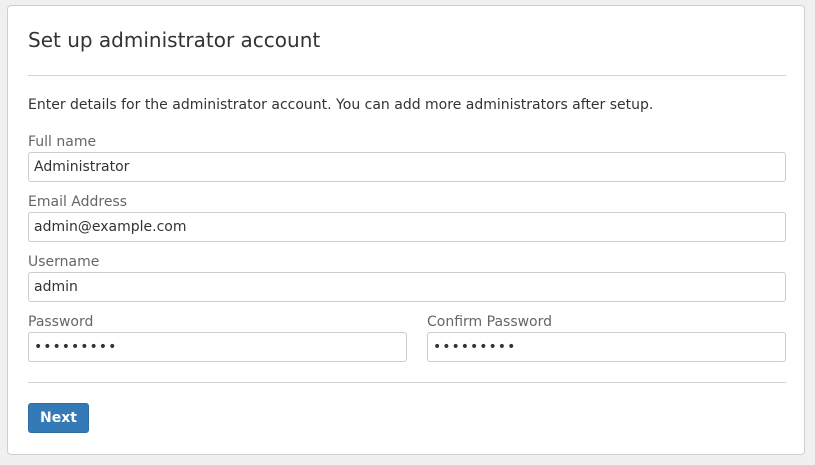  Describe the element at coordinates (407, 287) in the screenshot. I see `username-input` at that location.